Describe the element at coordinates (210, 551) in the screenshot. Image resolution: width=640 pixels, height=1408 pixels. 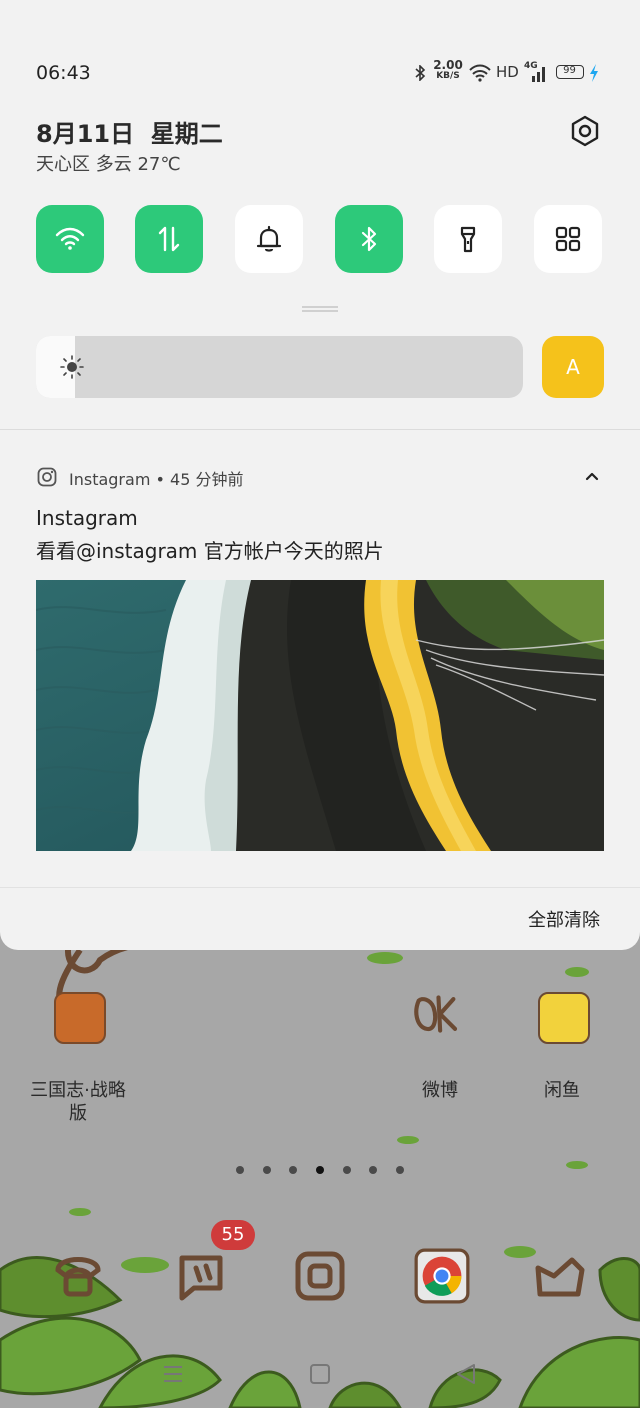
I see `notification-text: 看看@instagram 官方帐户今天的照片` at that location.